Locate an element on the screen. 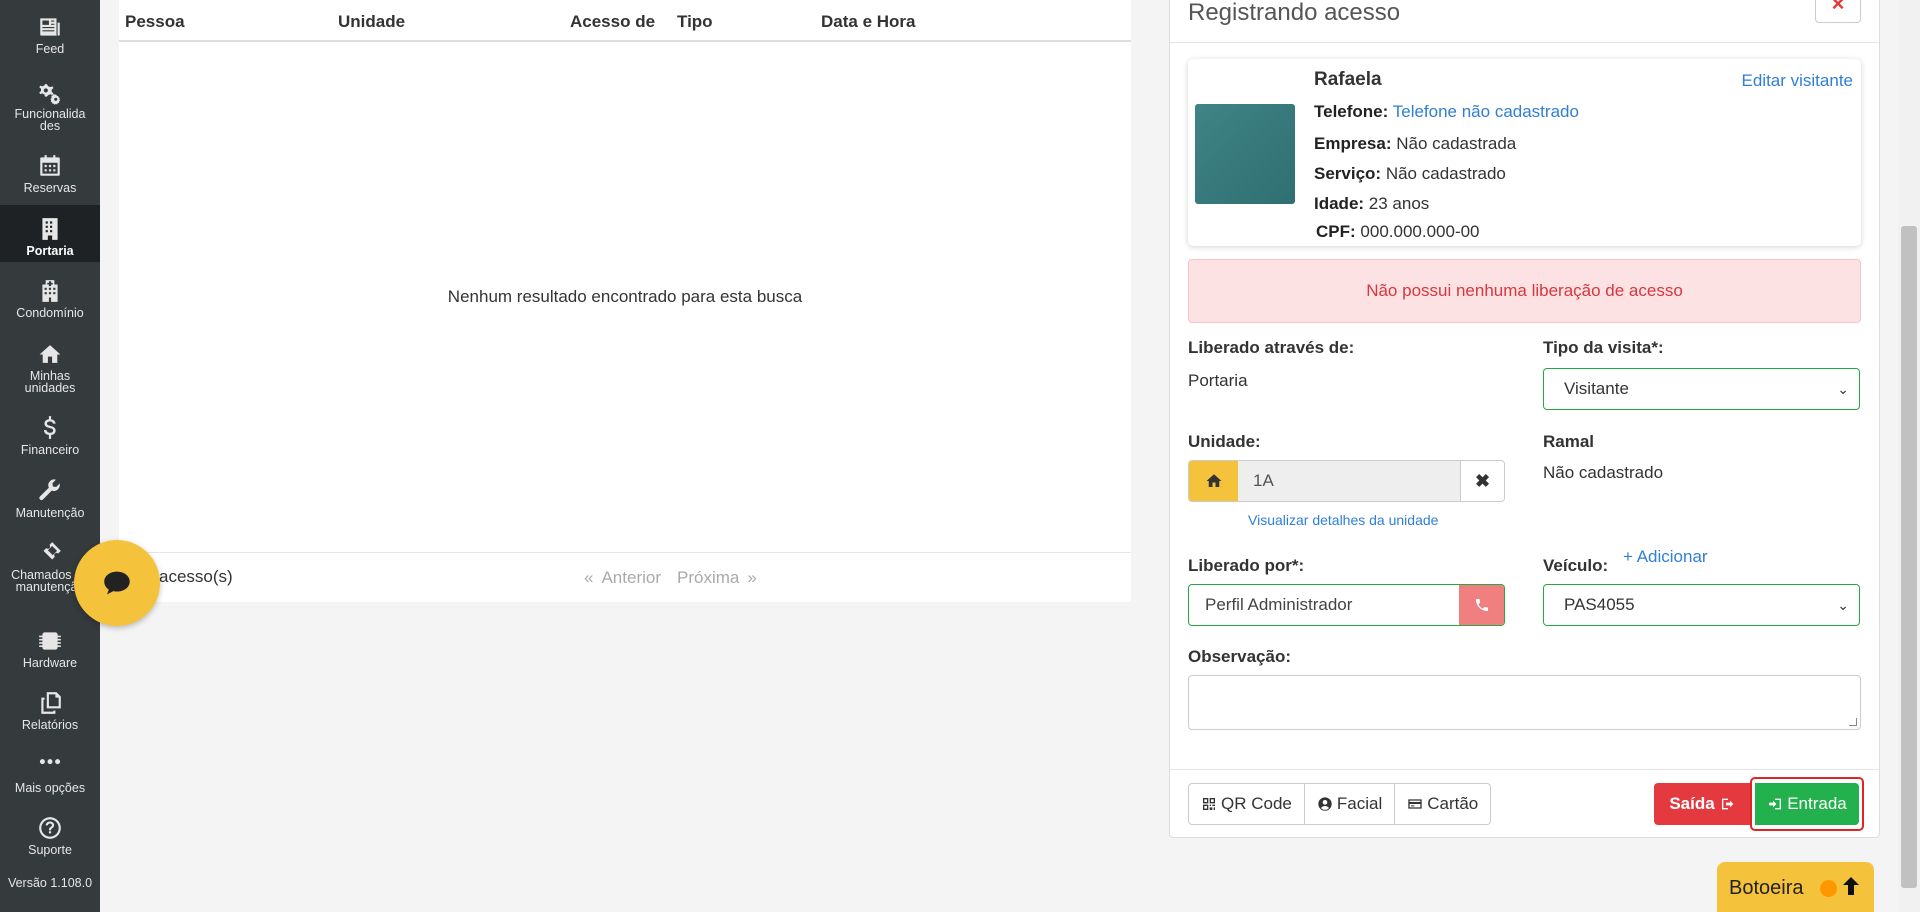 This screenshot has width=1920, height=912. close-icon: ✖ is located at coordinates (1482, 481).